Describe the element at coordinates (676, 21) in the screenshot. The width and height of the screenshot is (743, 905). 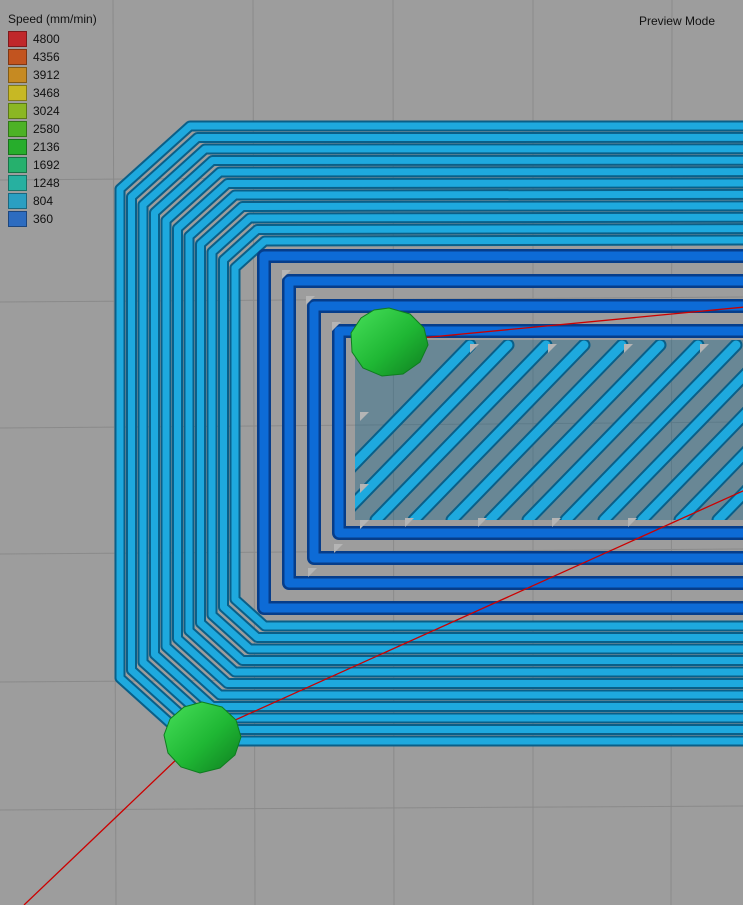
I see `preview-mode-label: Preview Mode` at that location.